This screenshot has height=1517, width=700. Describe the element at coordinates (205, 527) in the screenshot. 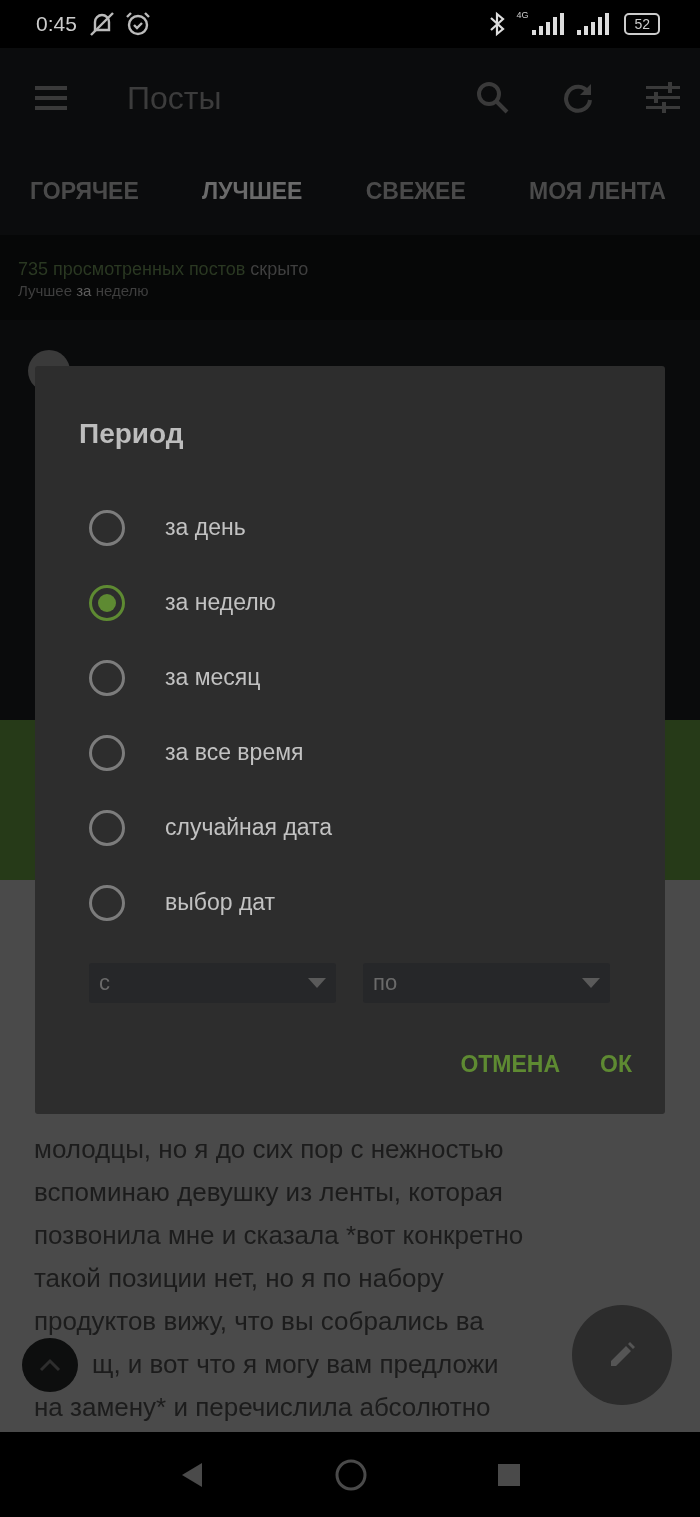

I see `option-label: за день` at that location.